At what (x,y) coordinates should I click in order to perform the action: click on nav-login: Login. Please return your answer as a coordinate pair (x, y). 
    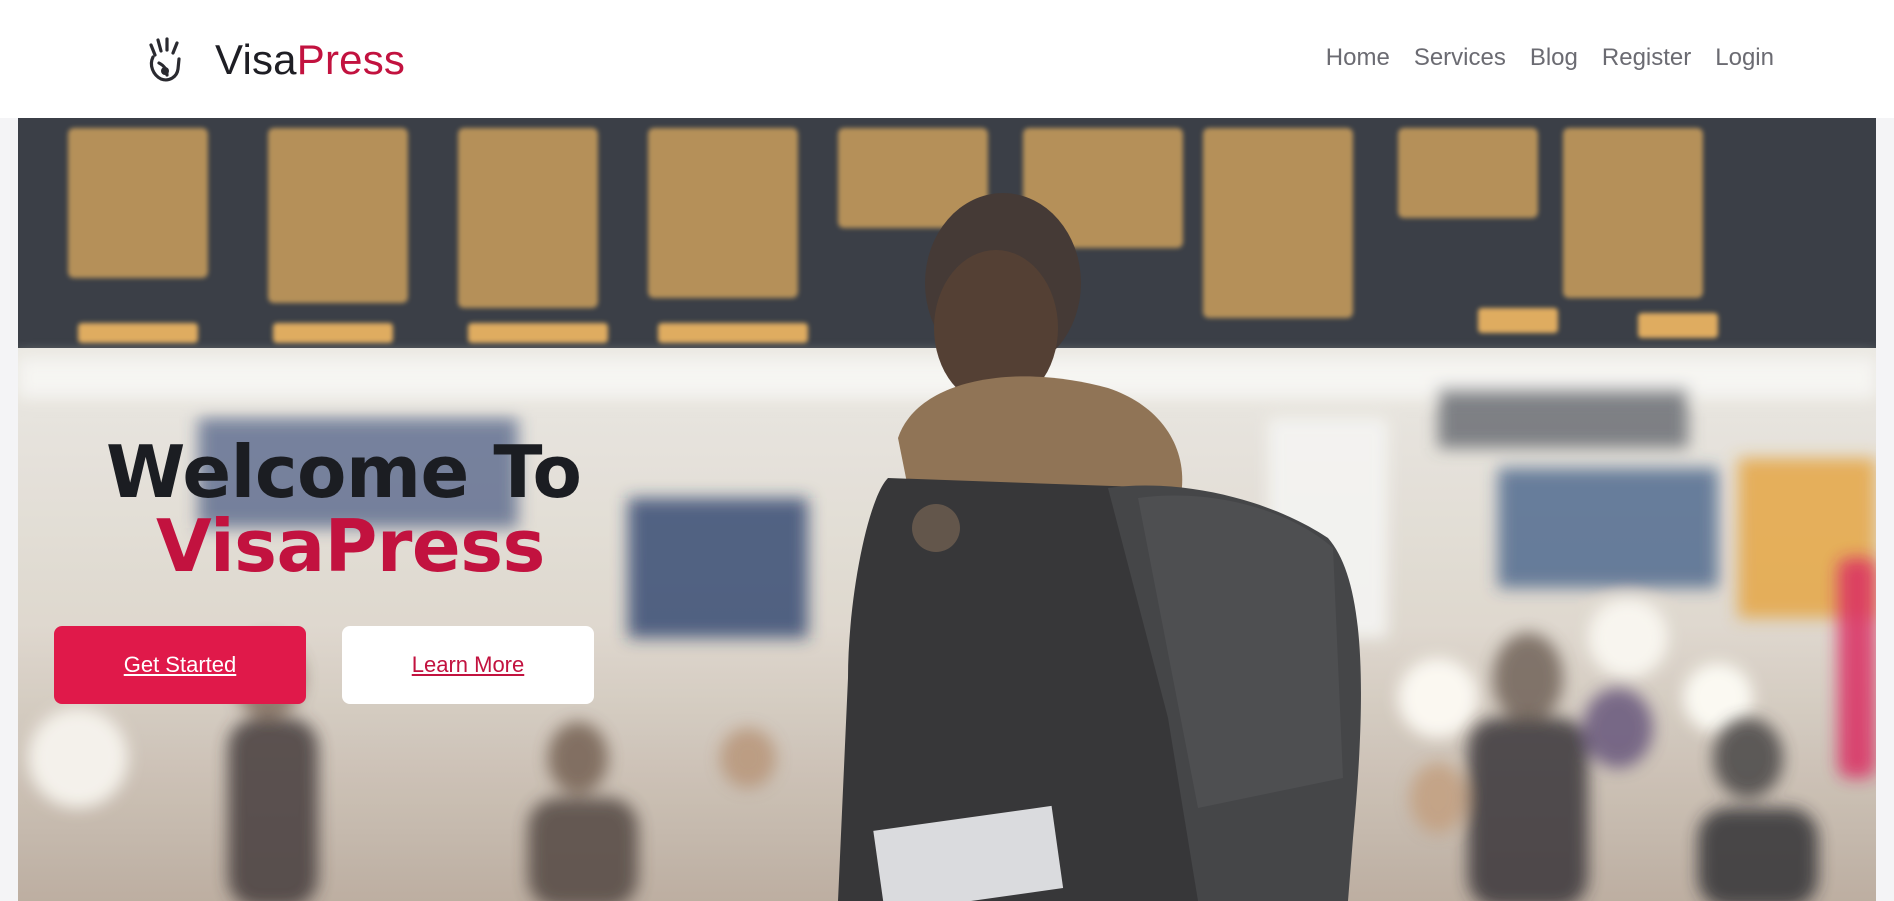
    Looking at the image, I should click on (1744, 58).